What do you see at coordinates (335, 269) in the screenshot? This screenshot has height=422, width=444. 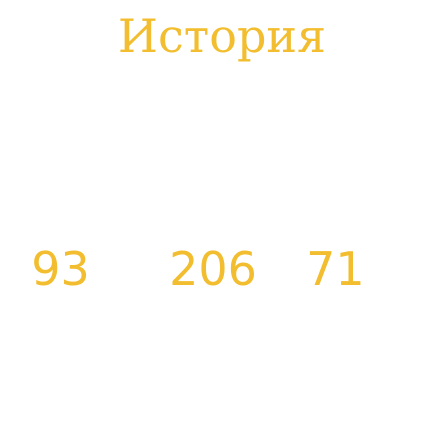 I see `stat-value: 71` at bounding box center [335, 269].